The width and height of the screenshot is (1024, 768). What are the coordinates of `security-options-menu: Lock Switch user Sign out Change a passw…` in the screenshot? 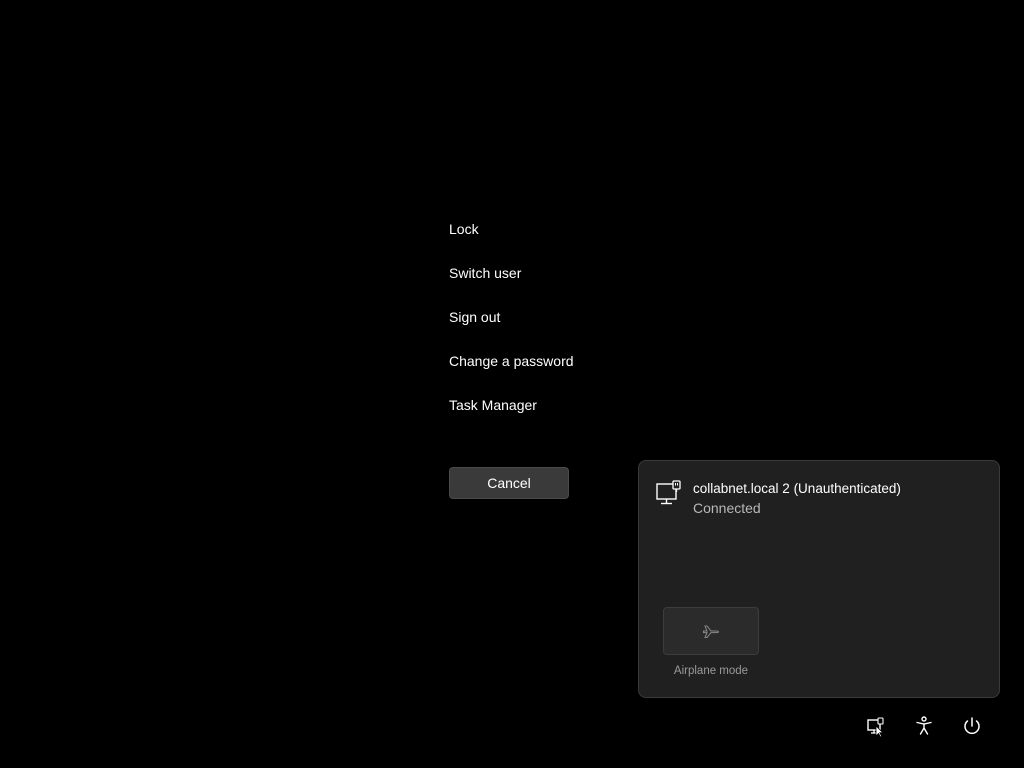 It's located at (549, 328).